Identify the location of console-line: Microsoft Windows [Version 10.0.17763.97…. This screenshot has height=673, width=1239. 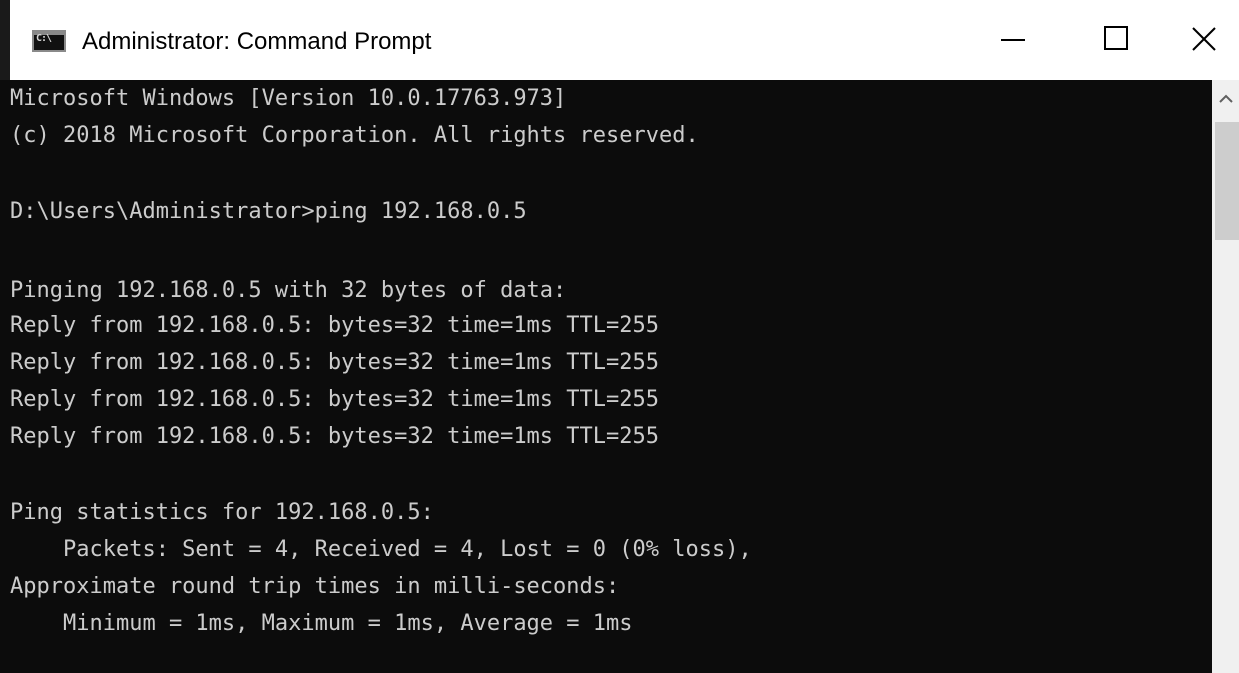
(288, 98).